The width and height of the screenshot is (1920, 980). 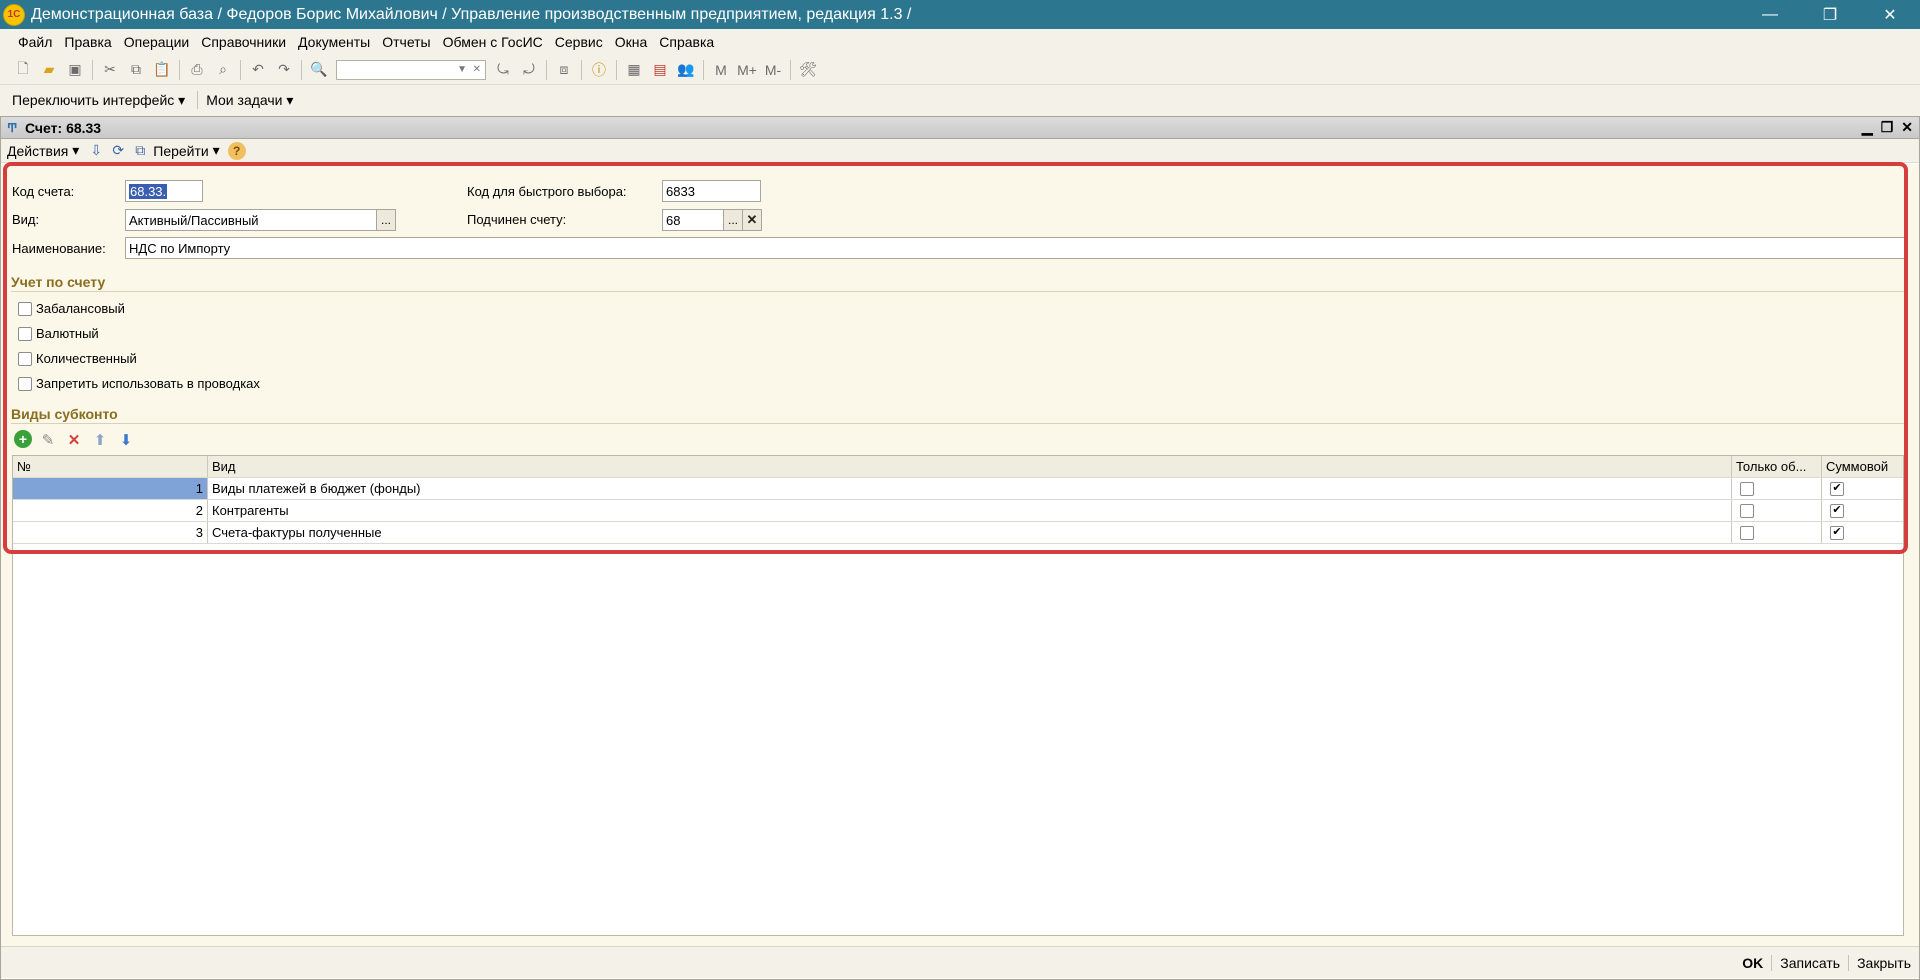 What do you see at coordinates (110, 510) in the screenshot?
I see `row-number: 2` at bounding box center [110, 510].